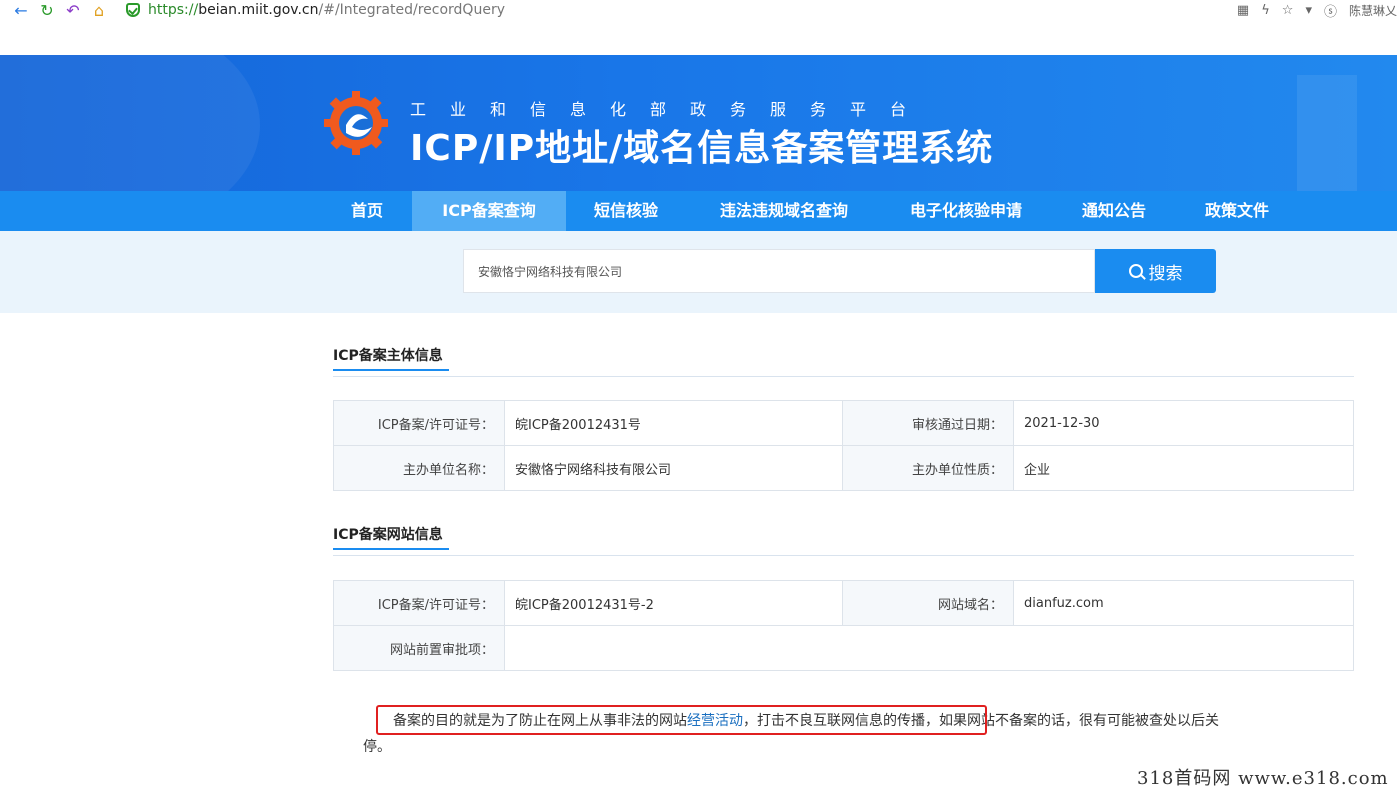  I want to click on label-site-license: ICP备案/许可证号：, so click(419, 603).